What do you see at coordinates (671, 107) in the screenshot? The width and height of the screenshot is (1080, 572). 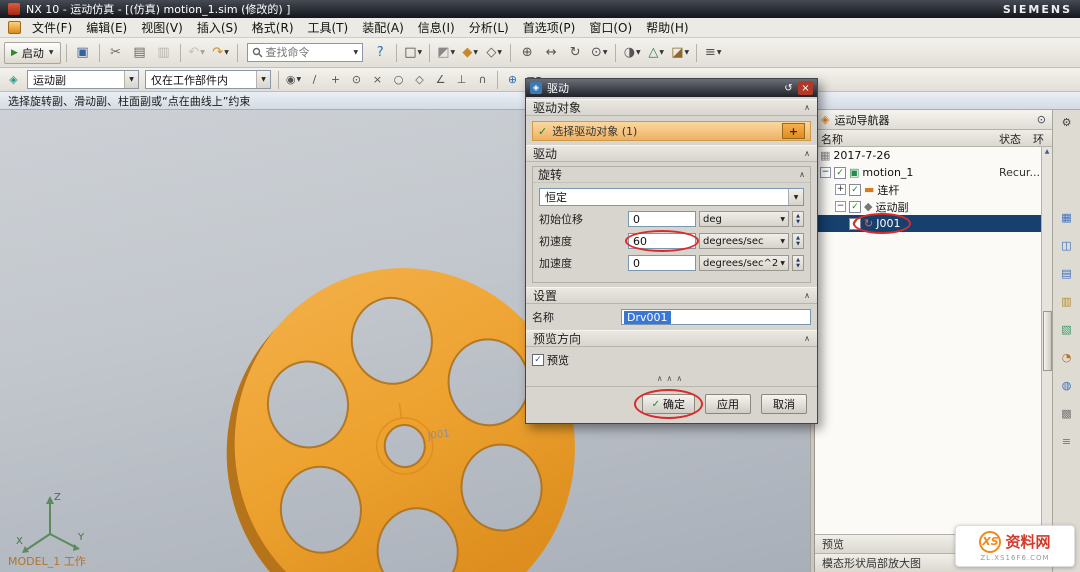 I see `section-drive-object: 驱动对象 ∧` at bounding box center [671, 107].